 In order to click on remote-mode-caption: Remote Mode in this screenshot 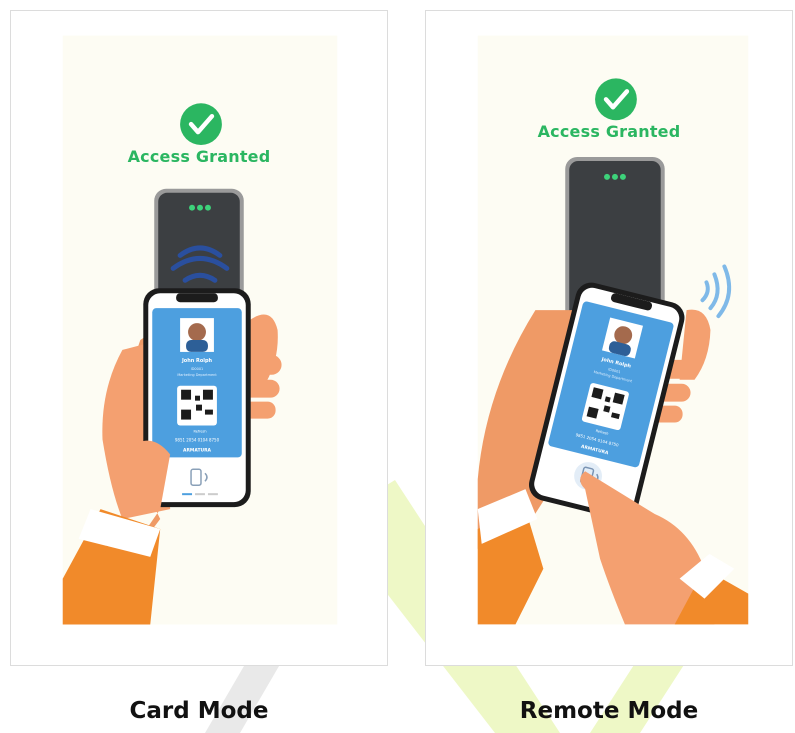, I will do `click(609, 711)`.